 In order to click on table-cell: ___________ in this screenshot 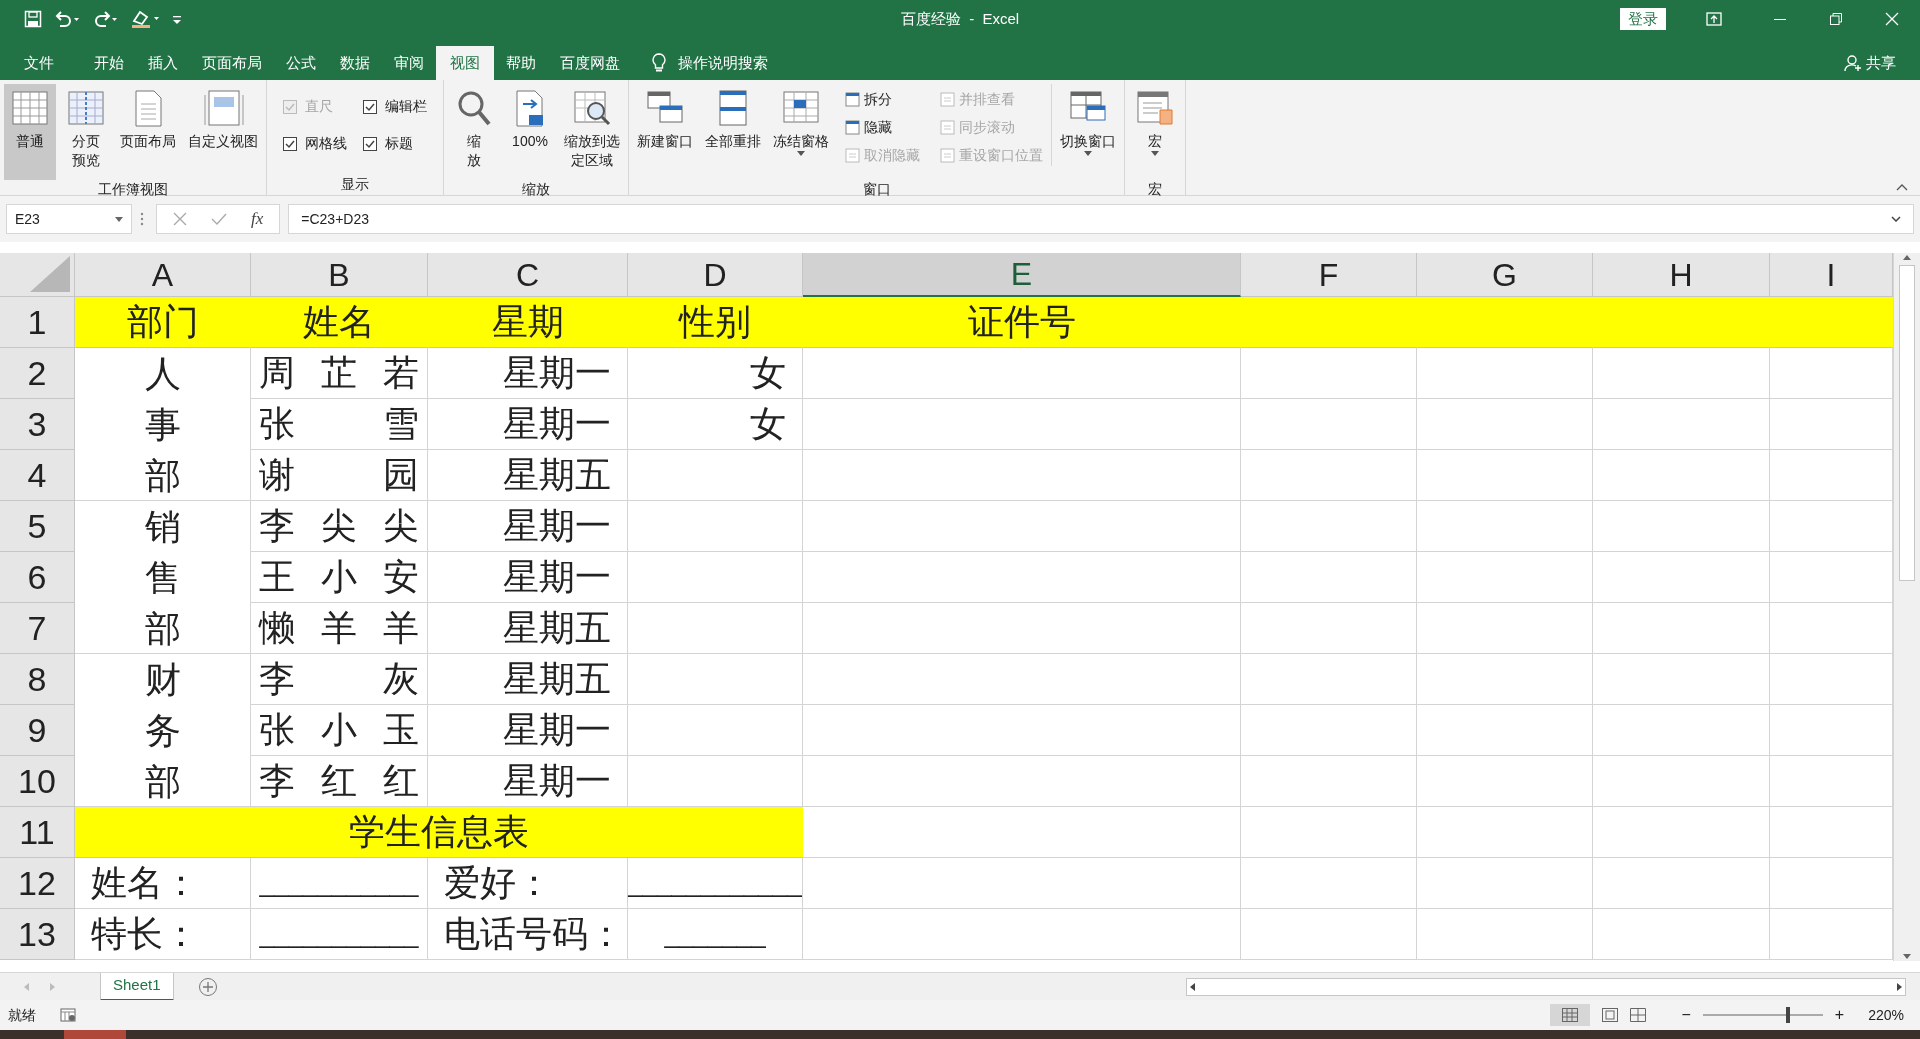, I will do `click(339, 883)`.